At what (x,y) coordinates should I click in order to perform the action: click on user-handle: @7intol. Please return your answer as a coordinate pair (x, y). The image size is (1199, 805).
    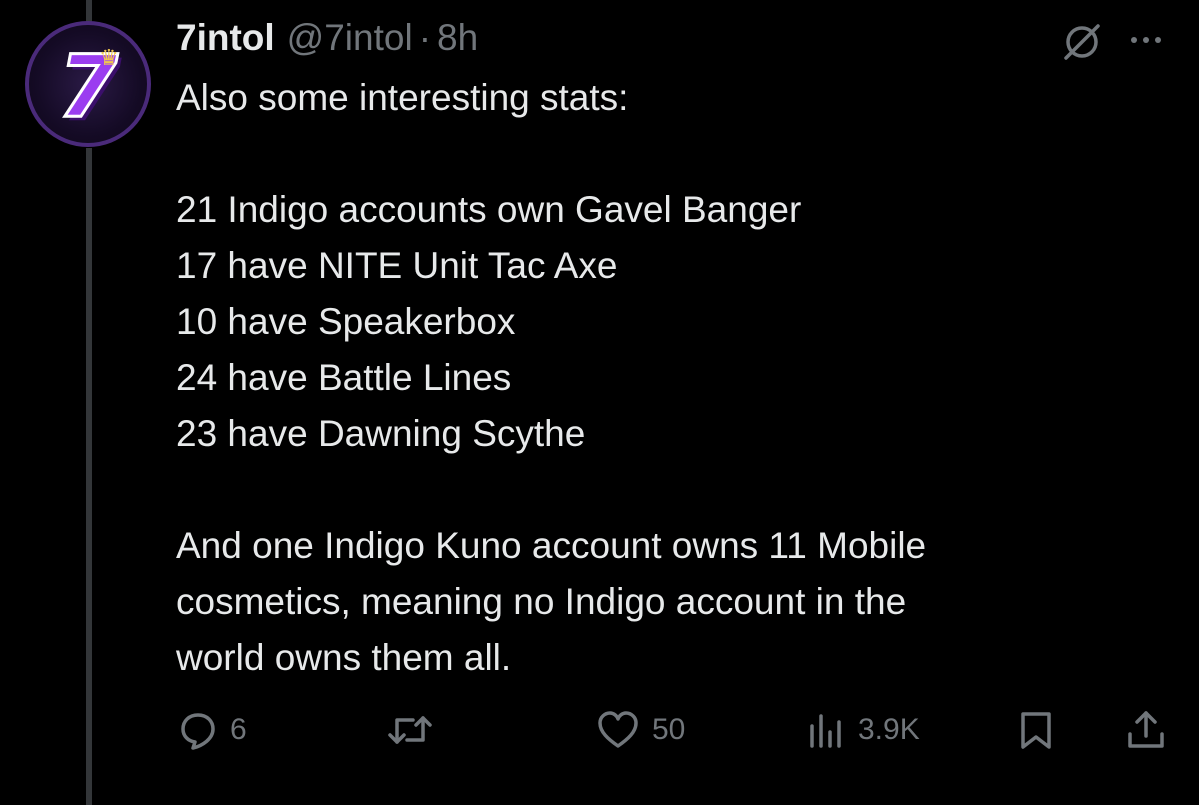
    Looking at the image, I should click on (350, 38).